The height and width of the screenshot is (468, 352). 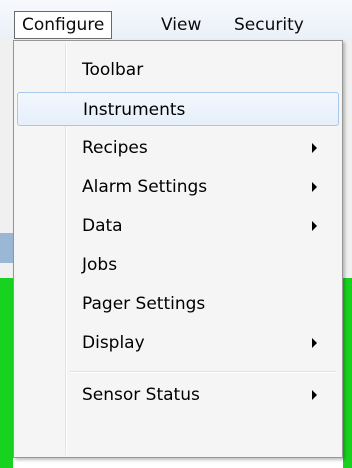 What do you see at coordinates (102, 226) in the screenshot?
I see `menu-item-label: Data` at bounding box center [102, 226].